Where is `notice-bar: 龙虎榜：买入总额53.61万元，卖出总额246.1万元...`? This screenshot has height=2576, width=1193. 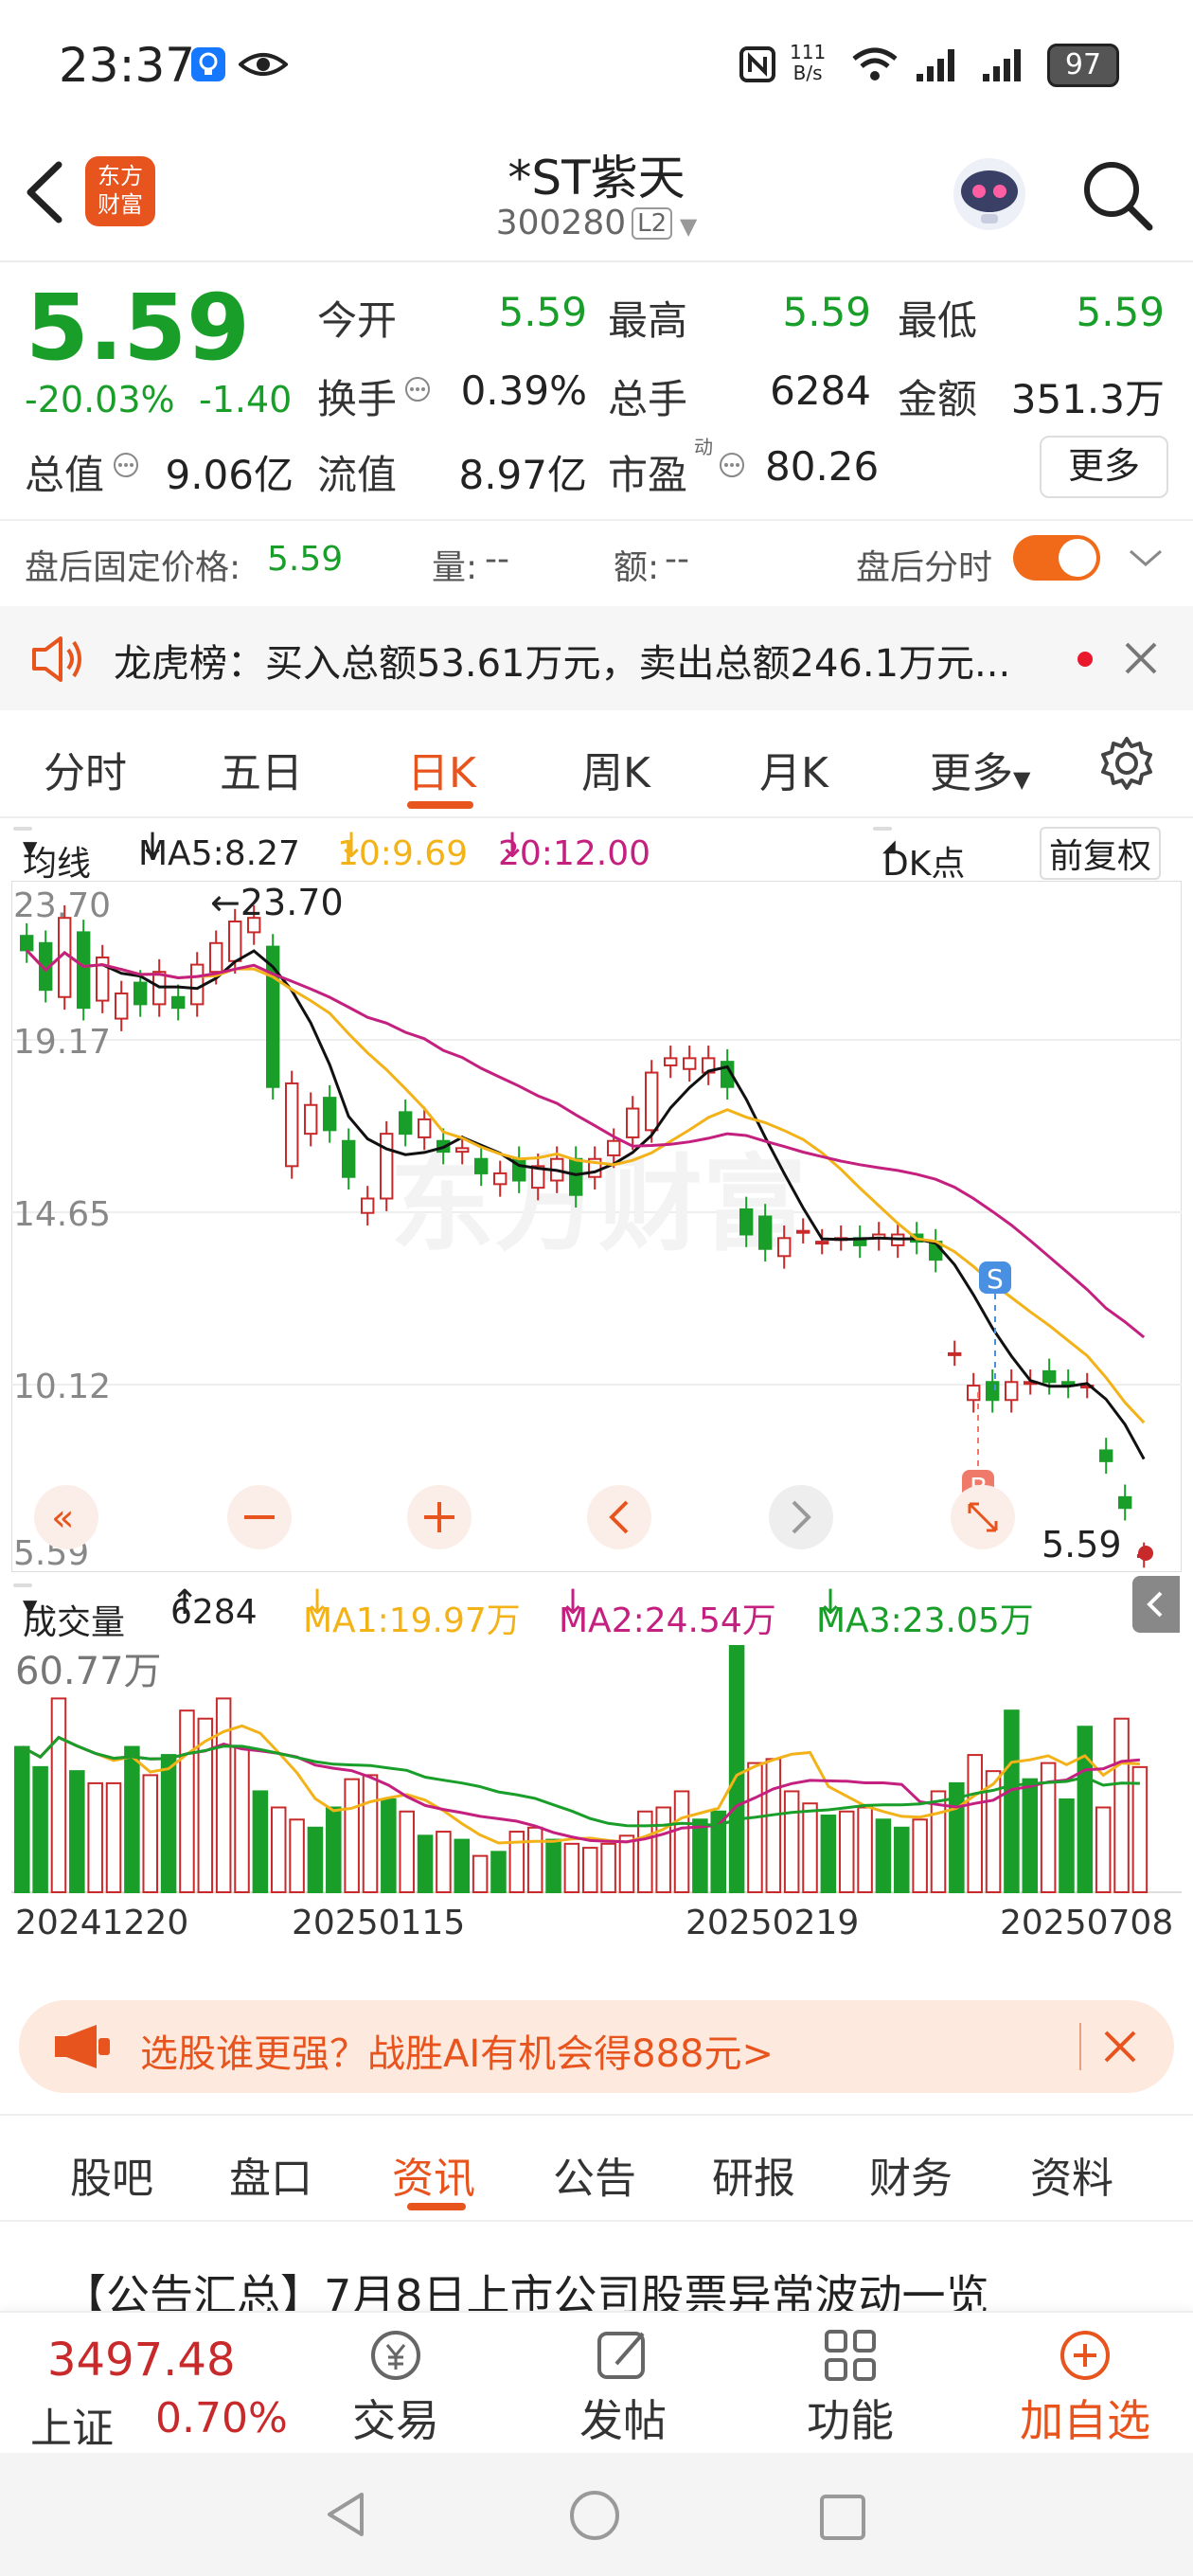
notice-bar: 龙虎榜：买入总额53.61万元，卖出总额246.1万元... is located at coordinates (596, 658).